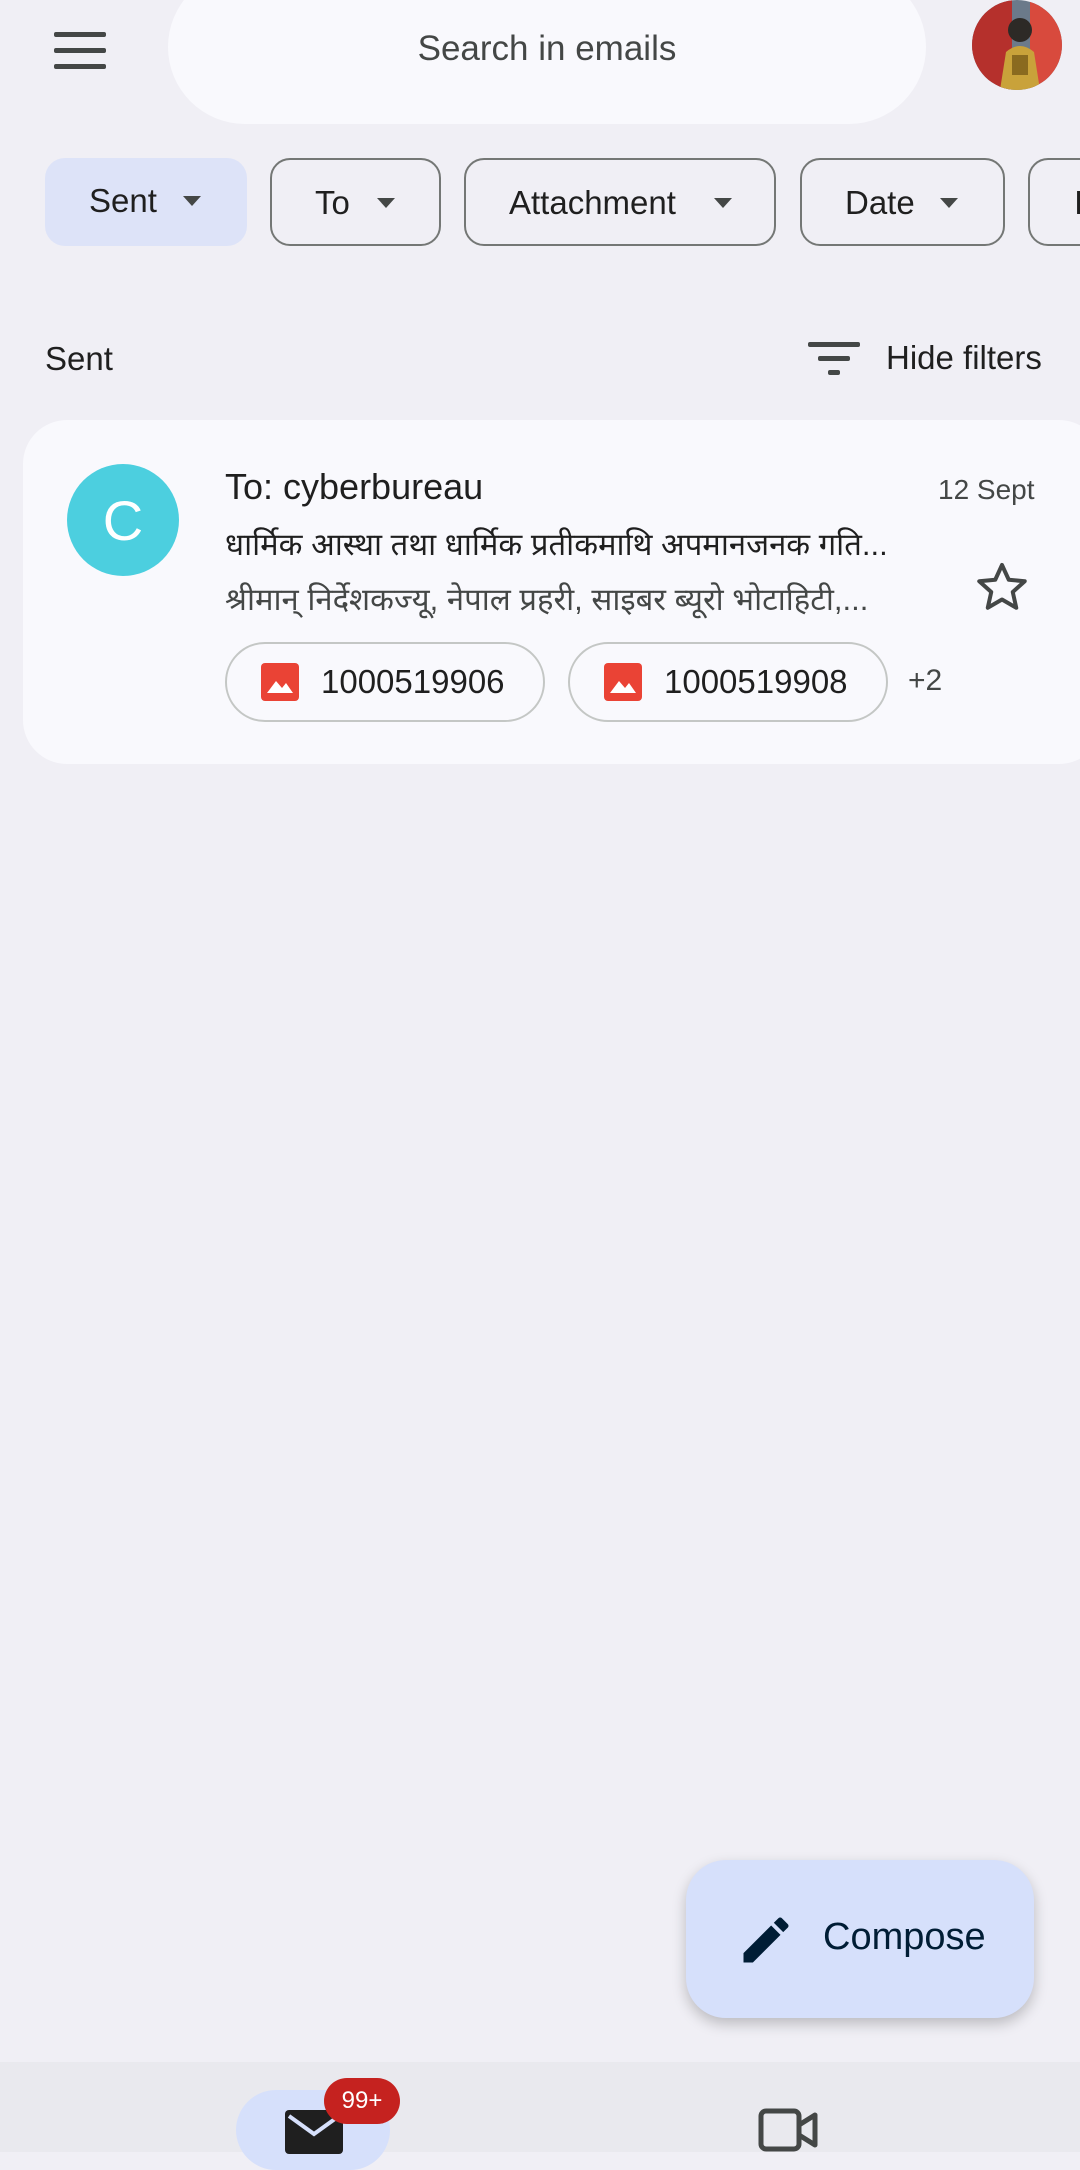  What do you see at coordinates (123, 520) in the screenshot?
I see `sender-avatar: C` at bounding box center [123, 520].